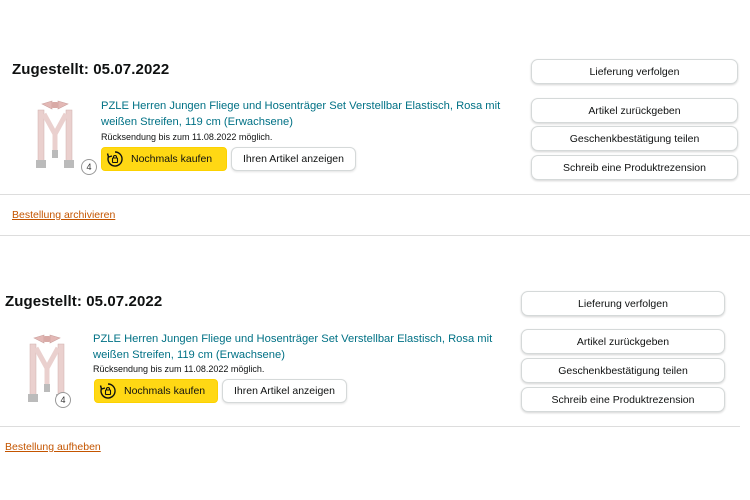 The image size is (750, 500). I want to click on cancel-order-link: Bestellung aufheben, so click(53, 447).